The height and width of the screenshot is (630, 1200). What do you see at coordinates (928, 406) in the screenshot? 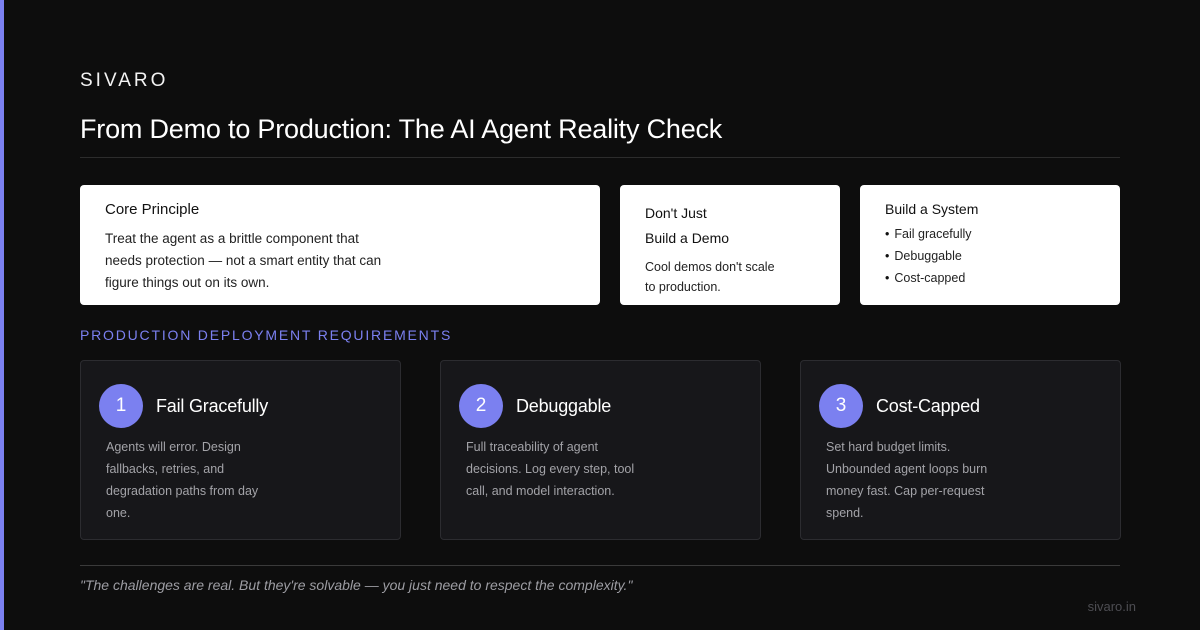
I see `requirement-title: Cost-Capped` at bounding box center [928, 406].